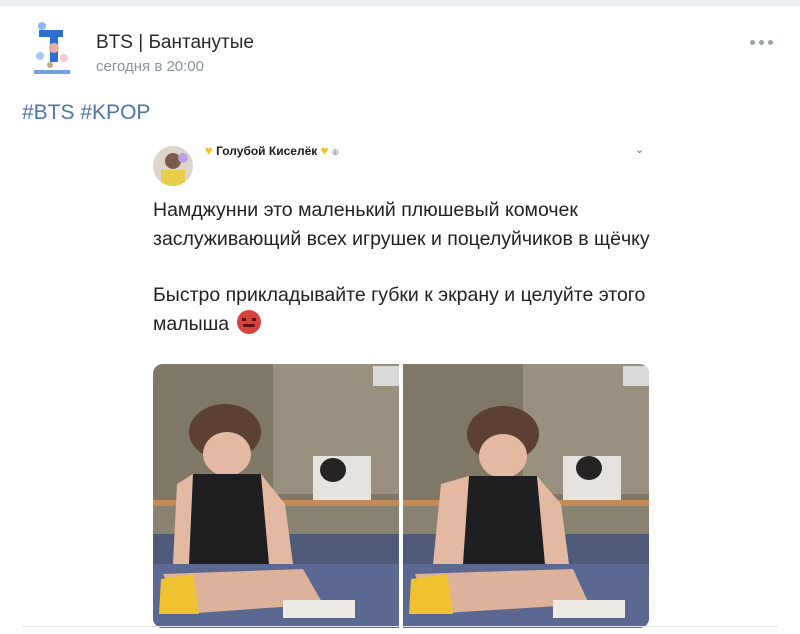  I want to click on photo-right, so click(526, 496).